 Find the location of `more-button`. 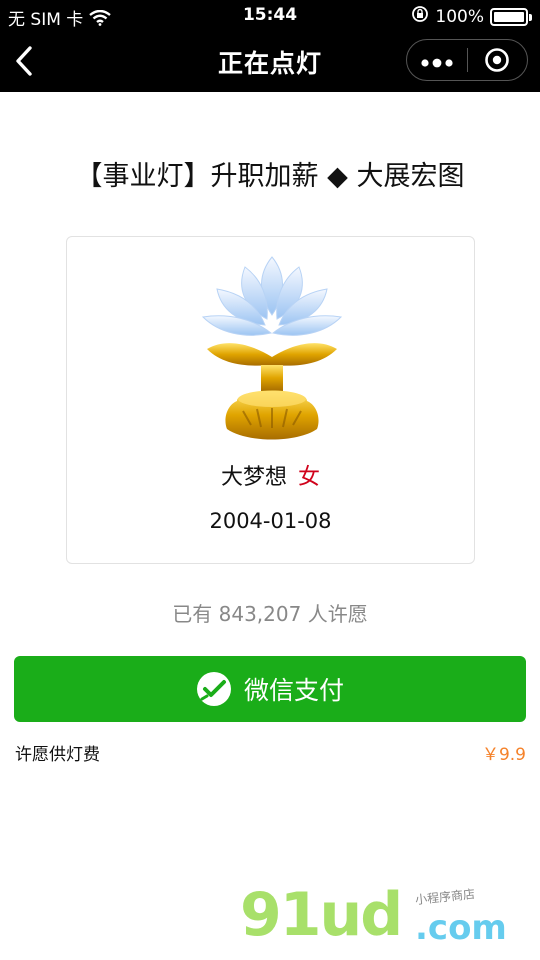

more-button is located at coordinates (437, 60).